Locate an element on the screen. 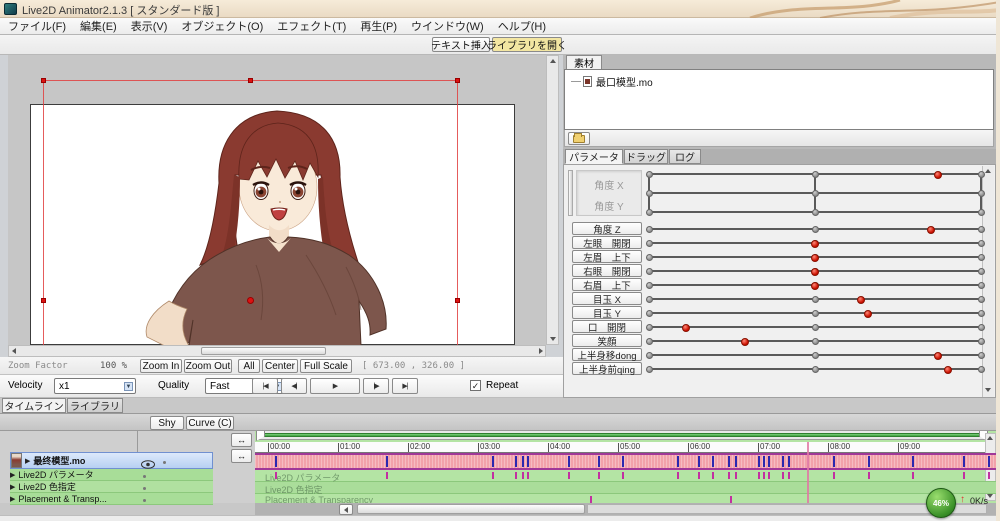 This screenshot has width=1000, height=521. keyframe-row-2: Live2D 色指定 is located at coordinates (625, 488).